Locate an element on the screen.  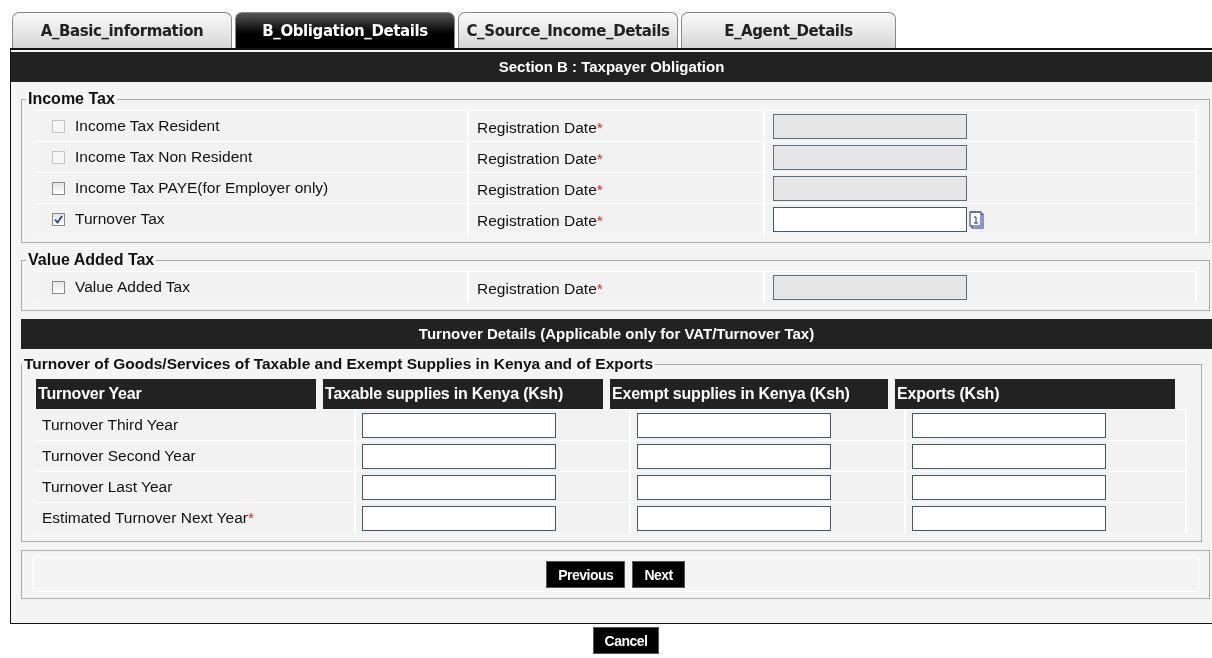
column-header: Exempt supplies in Kenya (Ksh) is located at coordinates (749, 394).